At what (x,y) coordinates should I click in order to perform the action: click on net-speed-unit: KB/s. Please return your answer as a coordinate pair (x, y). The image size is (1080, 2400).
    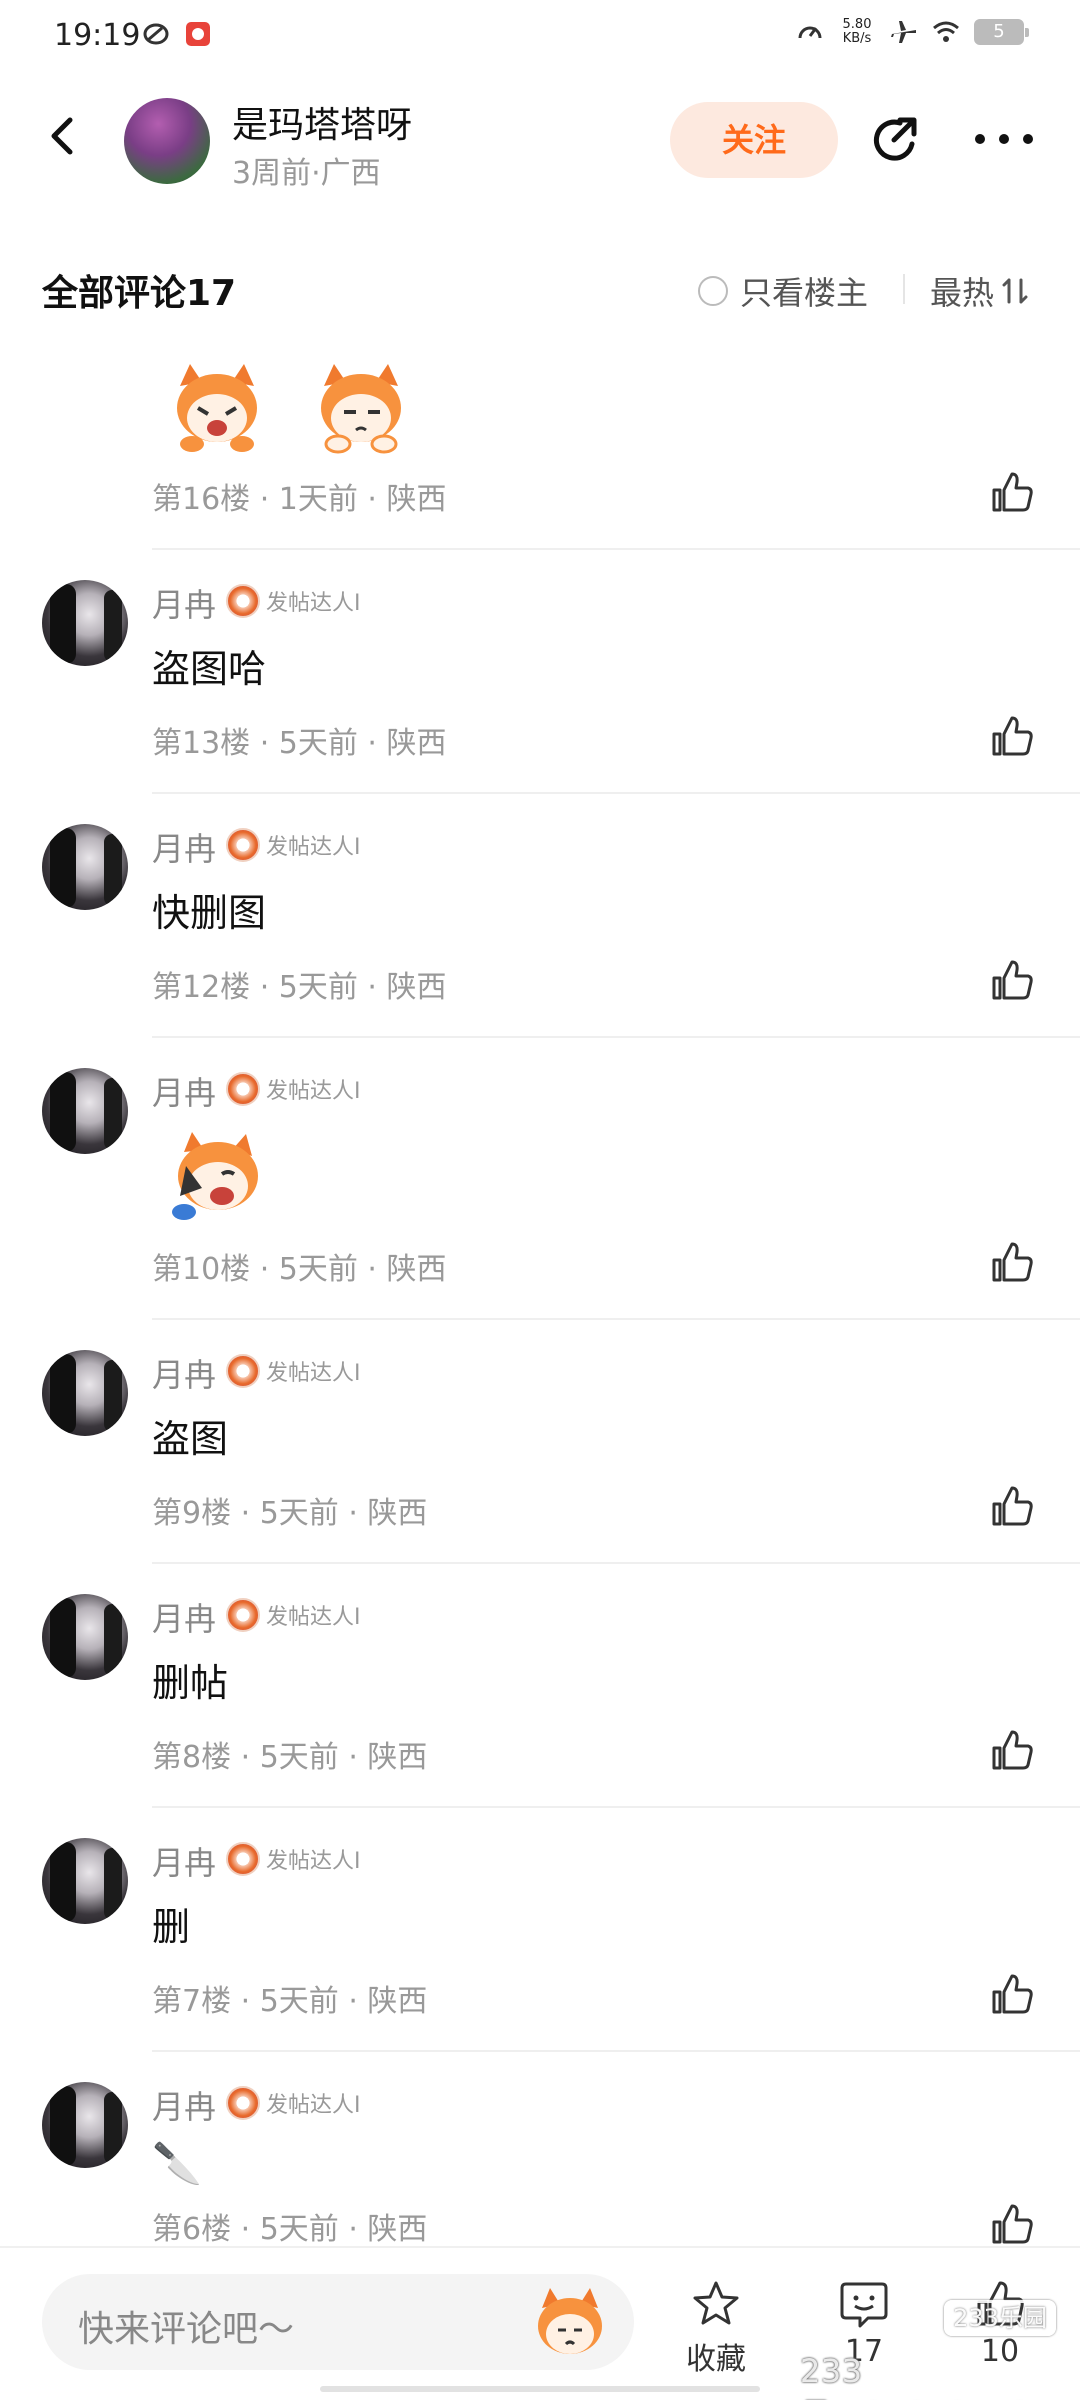
    Looking at the image, I should click on (857, 38).